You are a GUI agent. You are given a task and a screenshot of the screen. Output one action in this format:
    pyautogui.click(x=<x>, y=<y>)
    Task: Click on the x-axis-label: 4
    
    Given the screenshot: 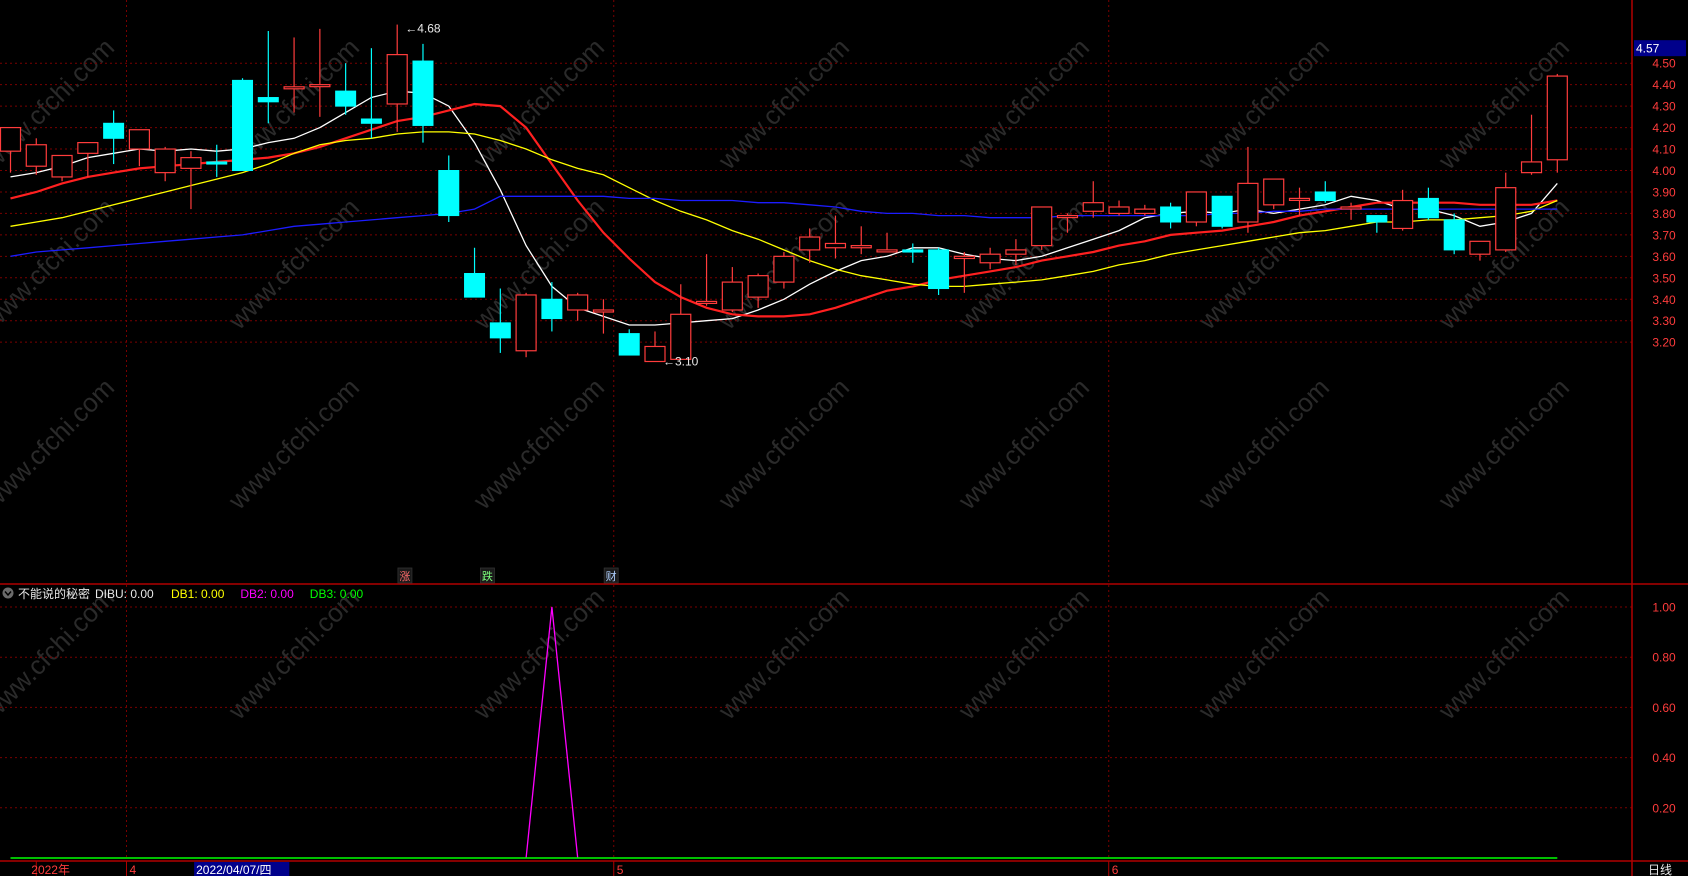 What is the action you would take?
    pyautogui.click(x=133, y=869)
    